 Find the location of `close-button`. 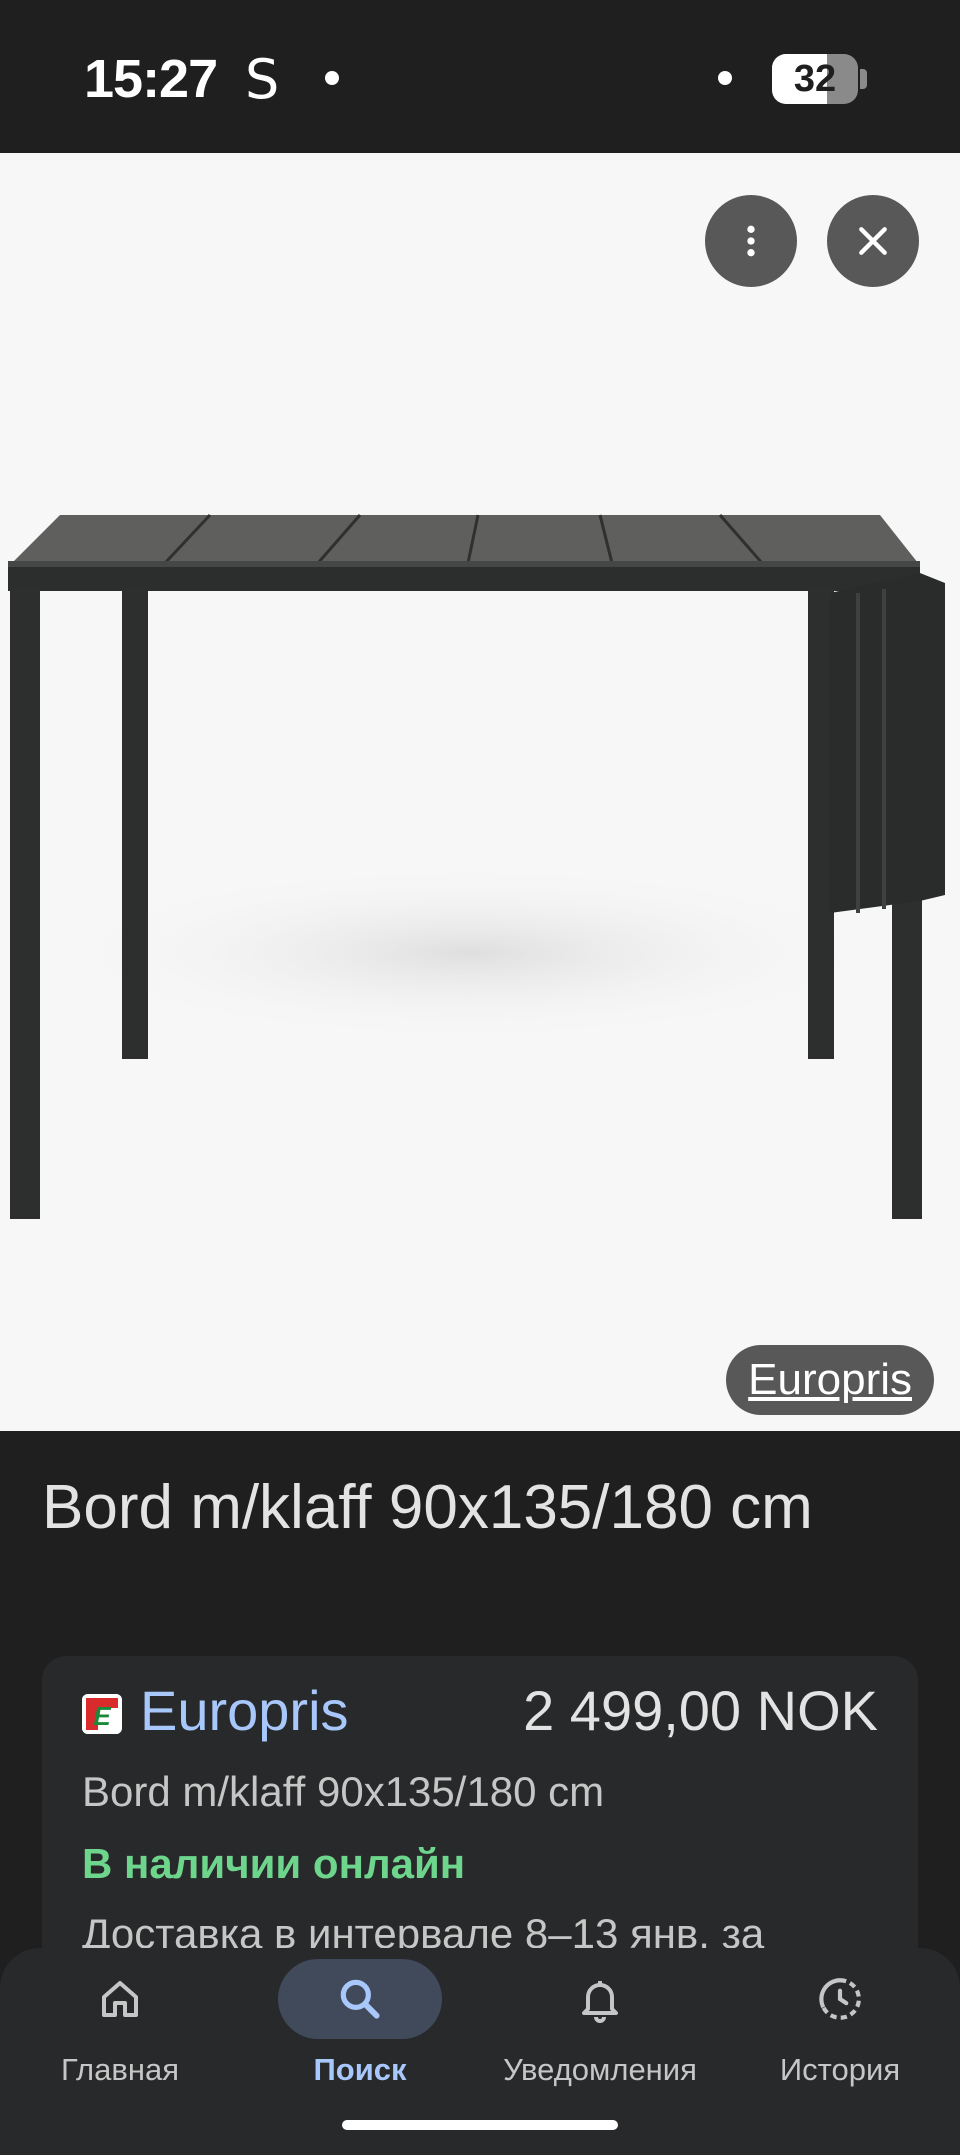

close-button is located at coordinates (873, 241).